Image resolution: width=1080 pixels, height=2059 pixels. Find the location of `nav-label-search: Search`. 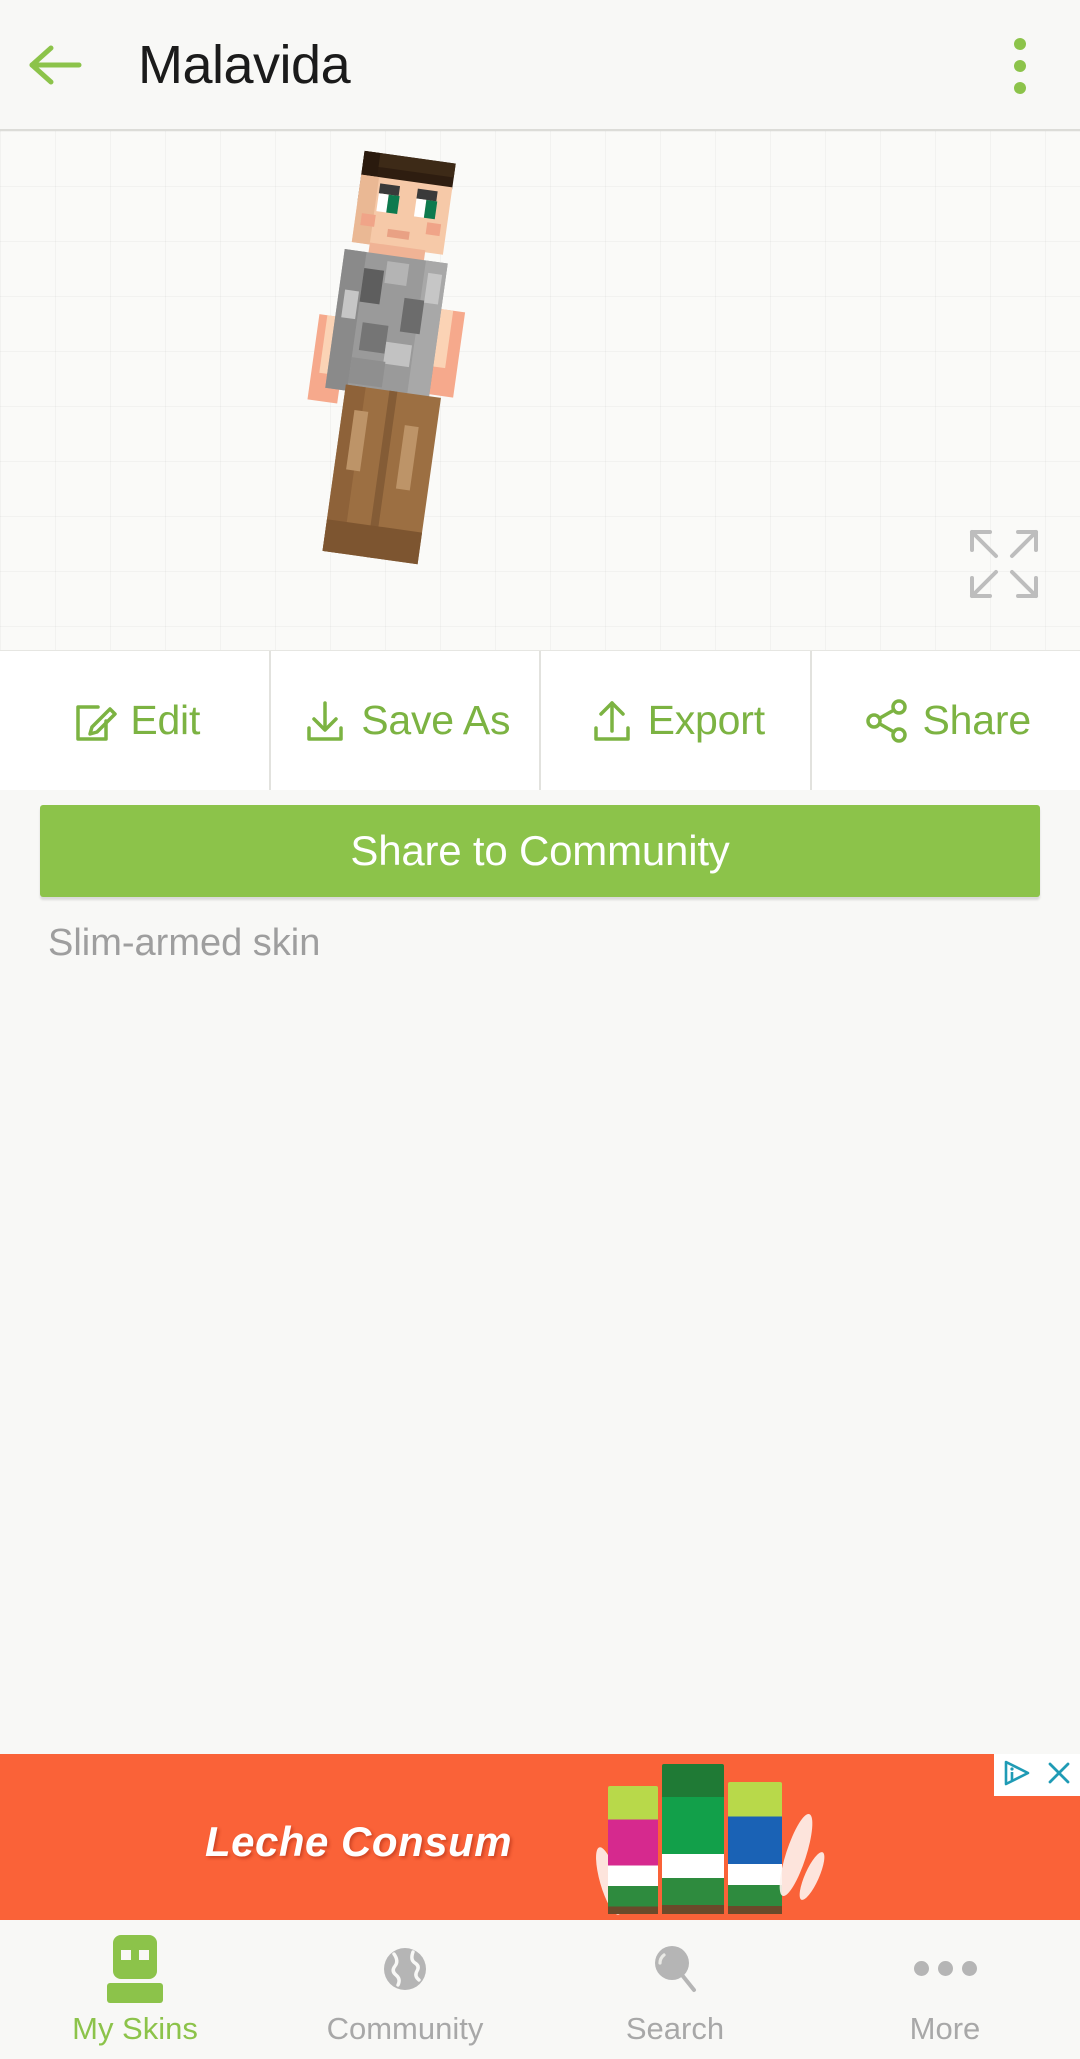

nav-label-search: Search is located at coordinates (675, 2028).